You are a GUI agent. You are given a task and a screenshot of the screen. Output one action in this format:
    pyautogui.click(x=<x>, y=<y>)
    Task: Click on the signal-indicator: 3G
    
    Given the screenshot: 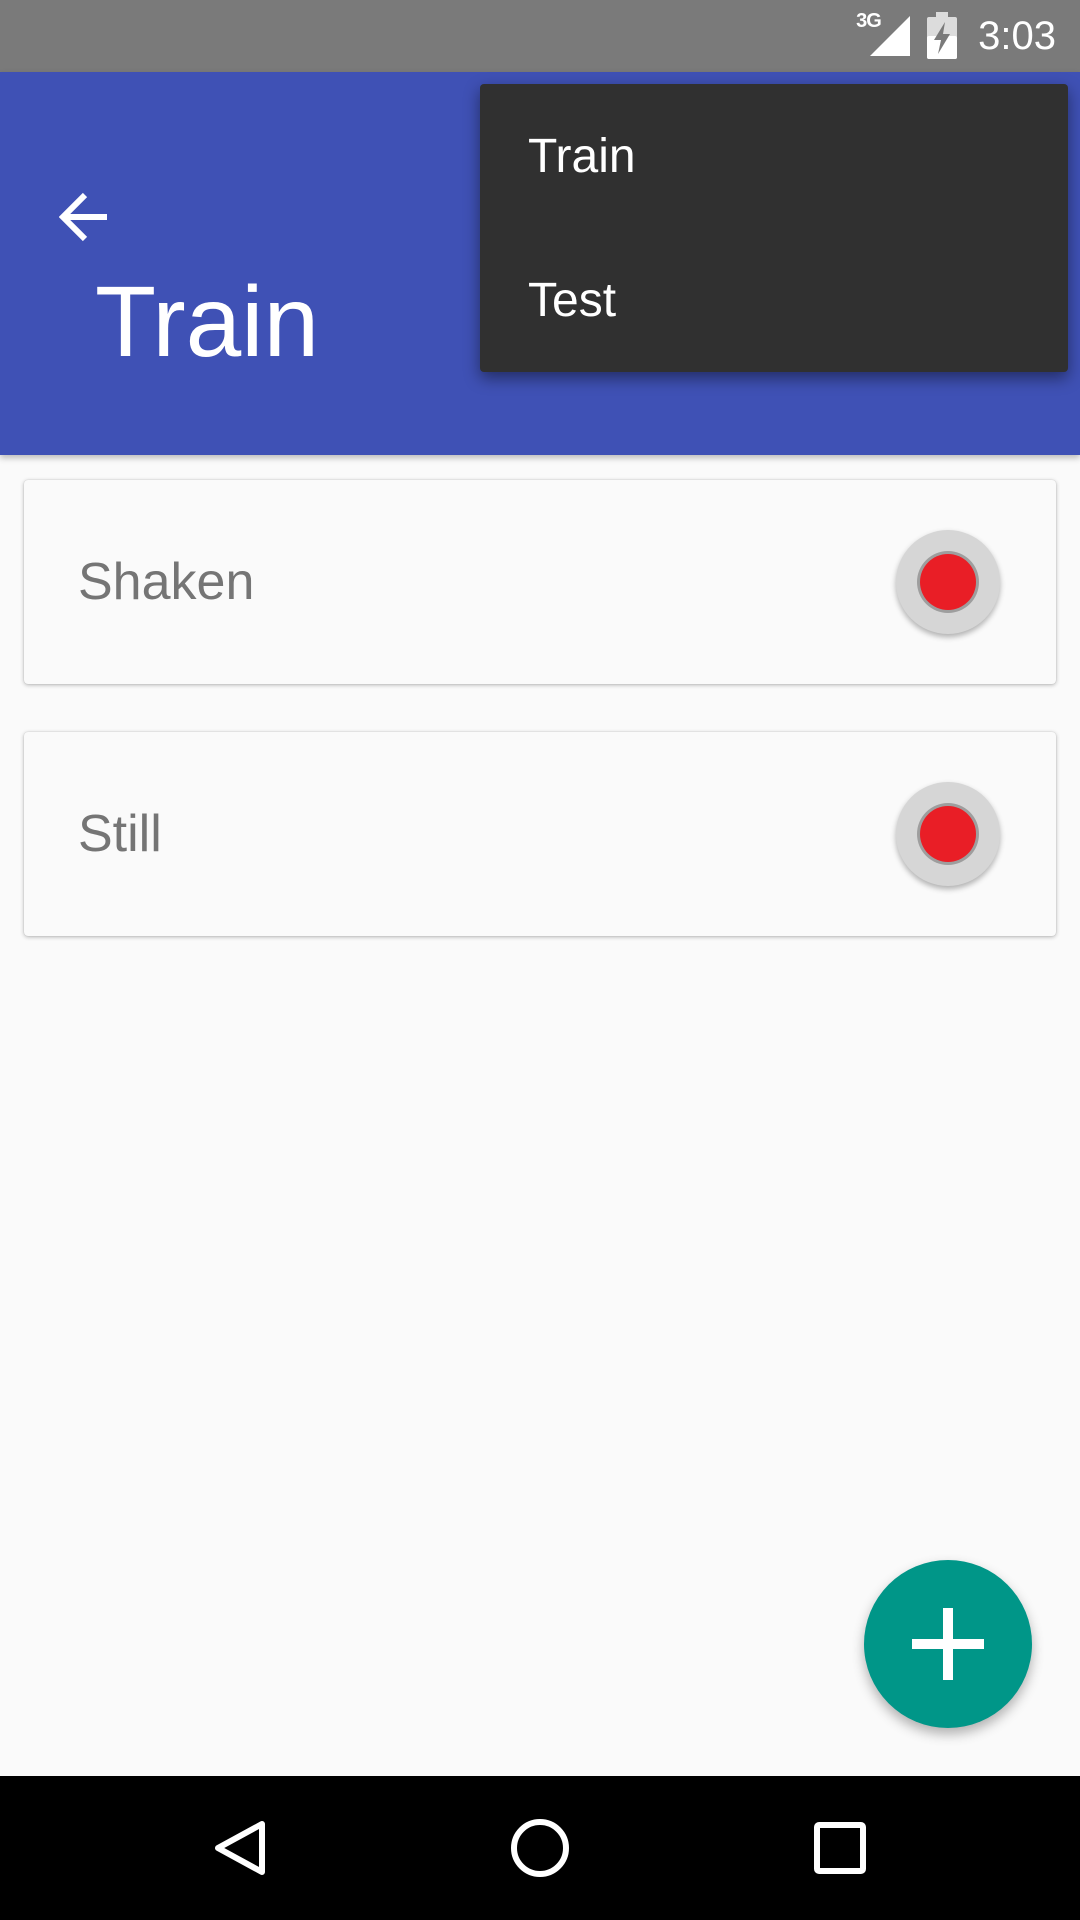 What is the action you would take?
    pyautogui.click(x=884, y=35)
    